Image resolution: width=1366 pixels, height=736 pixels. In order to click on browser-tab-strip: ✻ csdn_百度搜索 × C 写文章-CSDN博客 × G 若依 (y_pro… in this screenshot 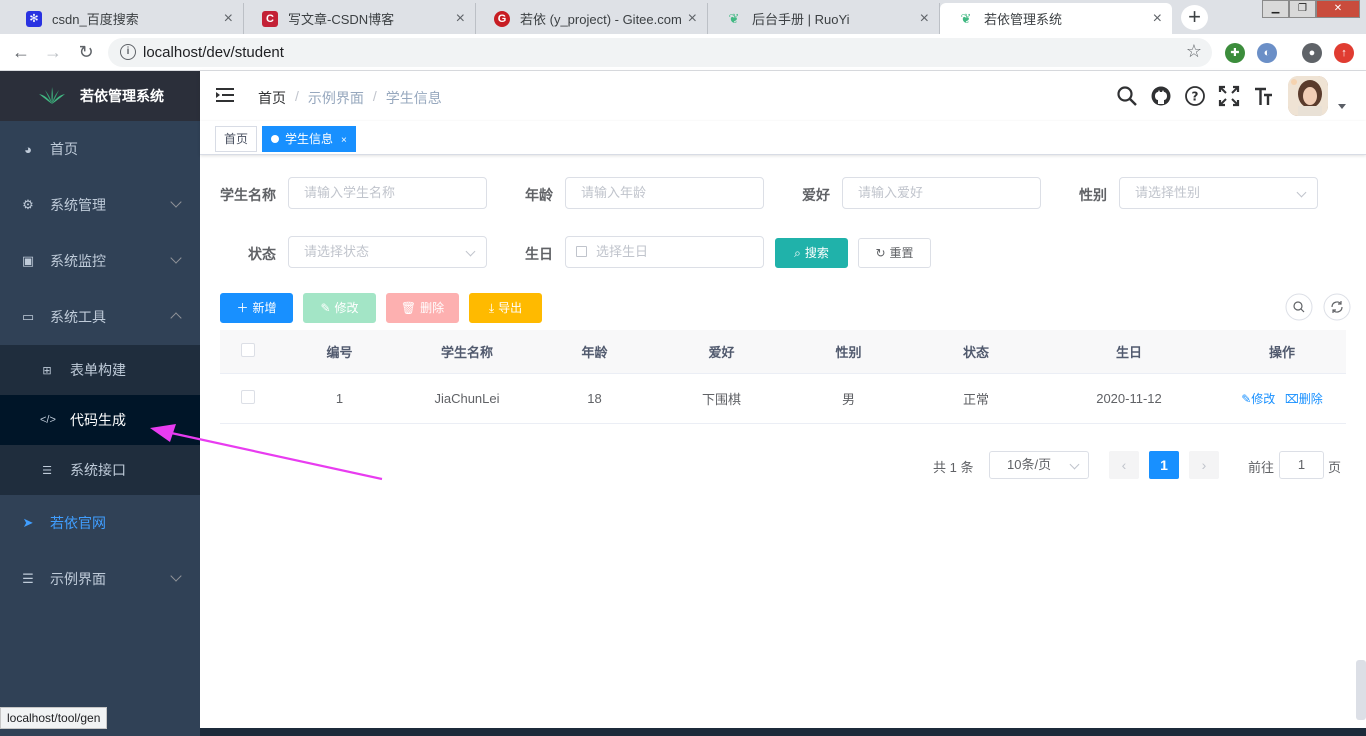, I will do `click(683, 17)`.